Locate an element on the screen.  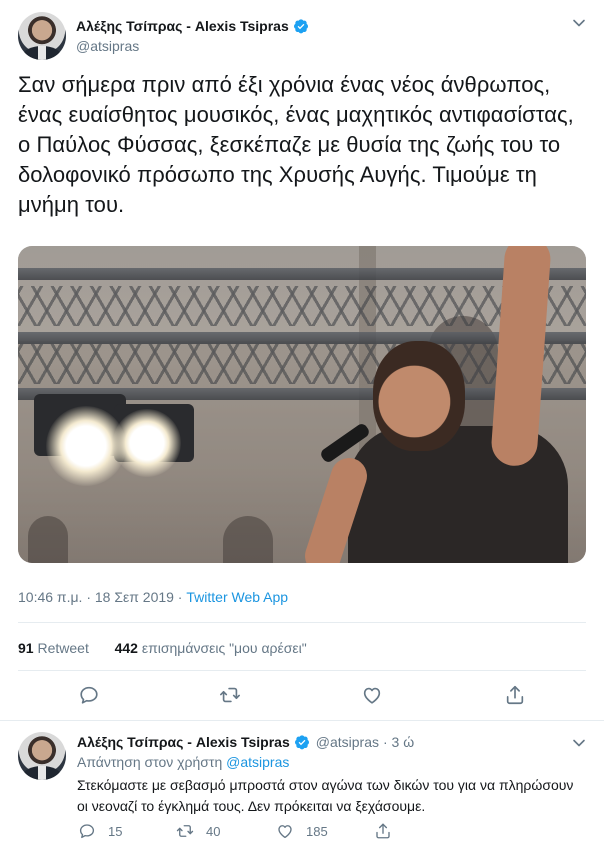
display-name: Αλέξης Τσίπρας - Alexis Tsipras is located at coordinates (182, 26).